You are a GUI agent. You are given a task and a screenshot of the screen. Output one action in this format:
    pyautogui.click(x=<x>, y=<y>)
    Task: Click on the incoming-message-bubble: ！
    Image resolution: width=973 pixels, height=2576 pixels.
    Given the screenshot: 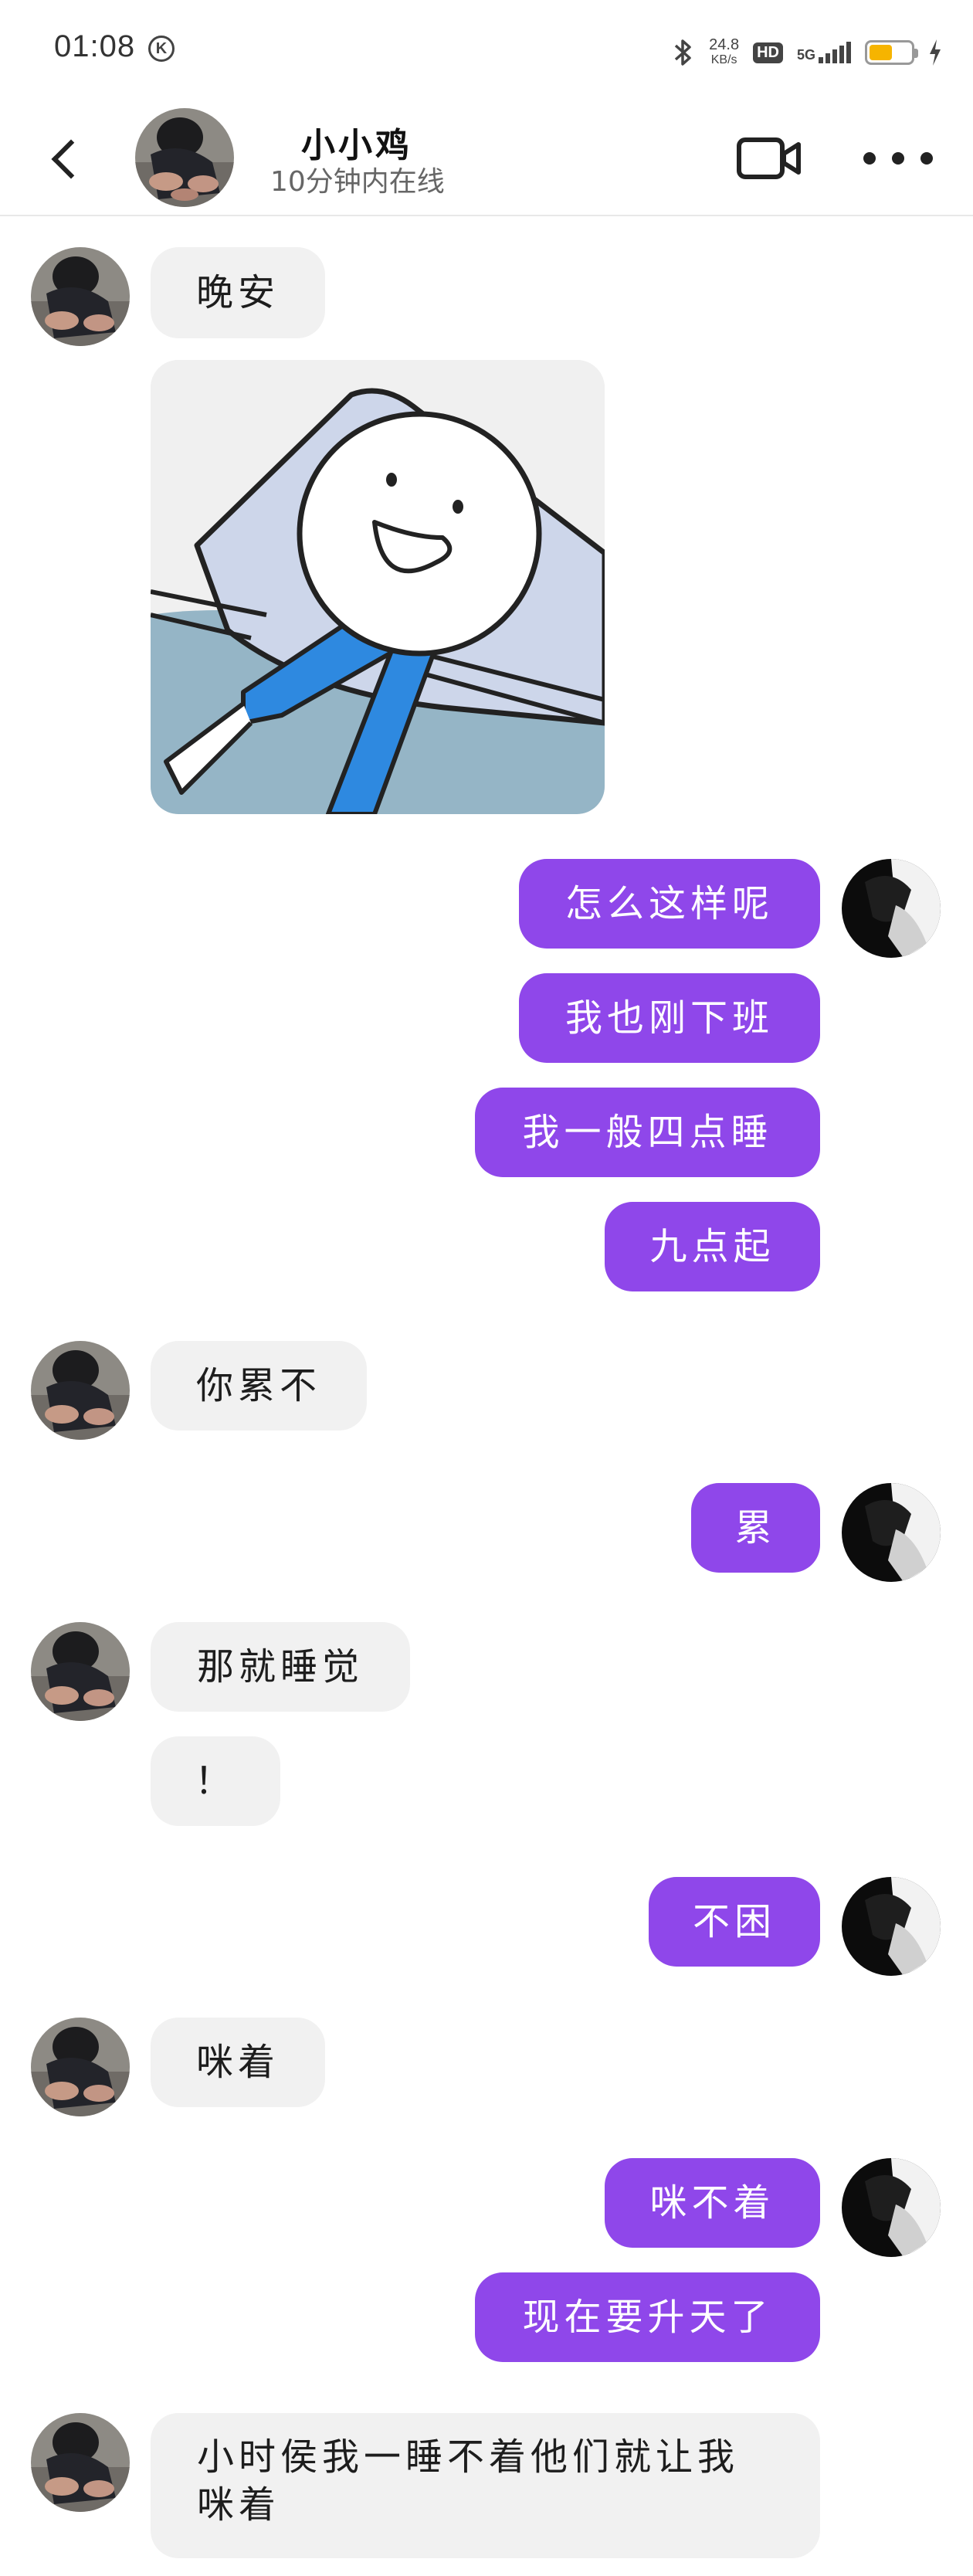 What is the action you would take?
    pyautogui.click(x=215, y=1781)
    